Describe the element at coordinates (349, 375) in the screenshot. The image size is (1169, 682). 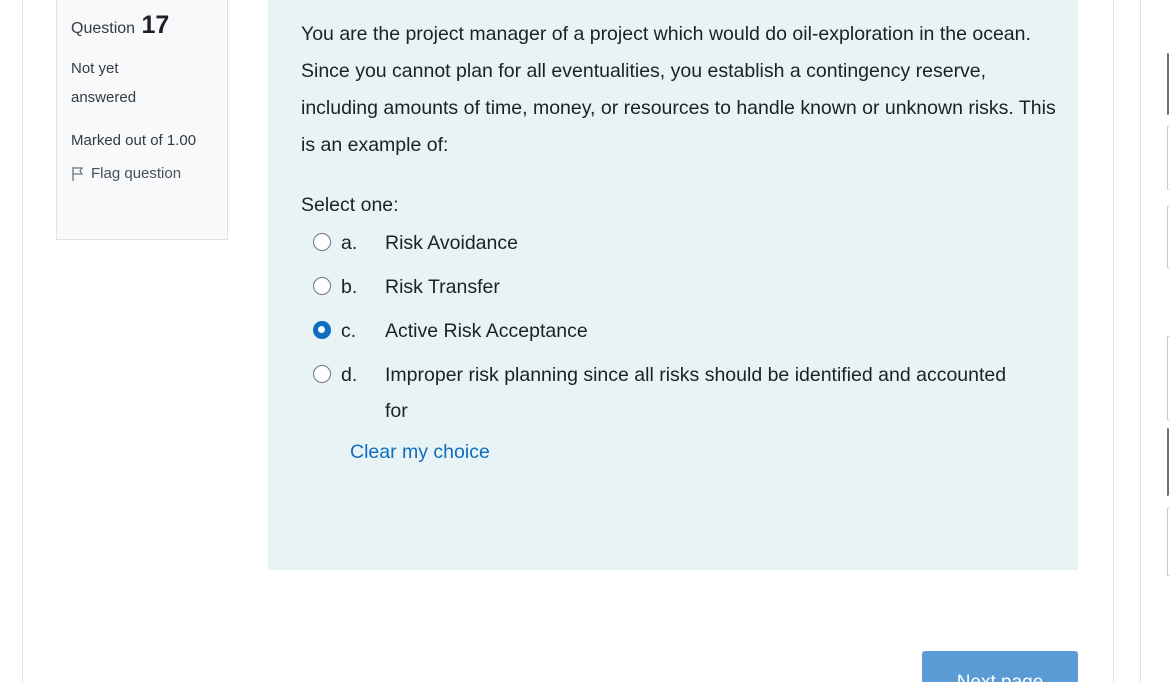
I see `answer-letter: d.` at that location.